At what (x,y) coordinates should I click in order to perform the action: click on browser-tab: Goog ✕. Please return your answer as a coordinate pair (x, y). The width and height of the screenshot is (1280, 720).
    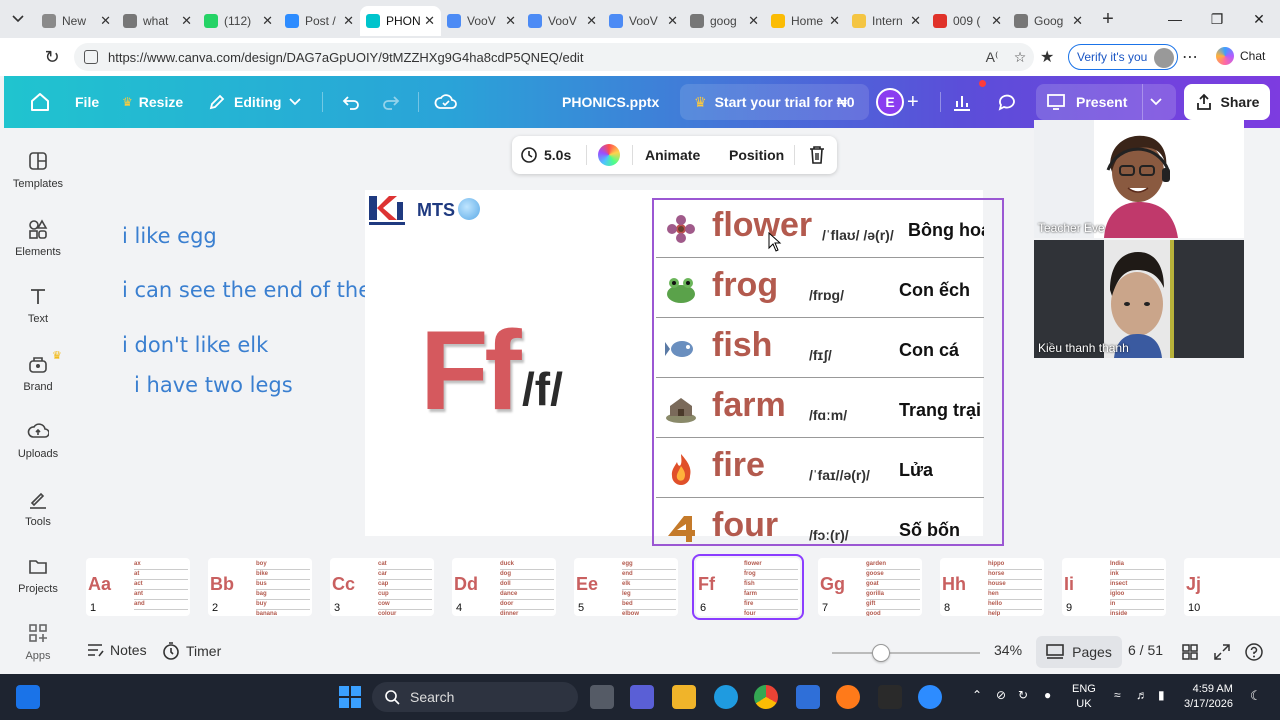
    Looking at the image, I should click on (1048, 21).